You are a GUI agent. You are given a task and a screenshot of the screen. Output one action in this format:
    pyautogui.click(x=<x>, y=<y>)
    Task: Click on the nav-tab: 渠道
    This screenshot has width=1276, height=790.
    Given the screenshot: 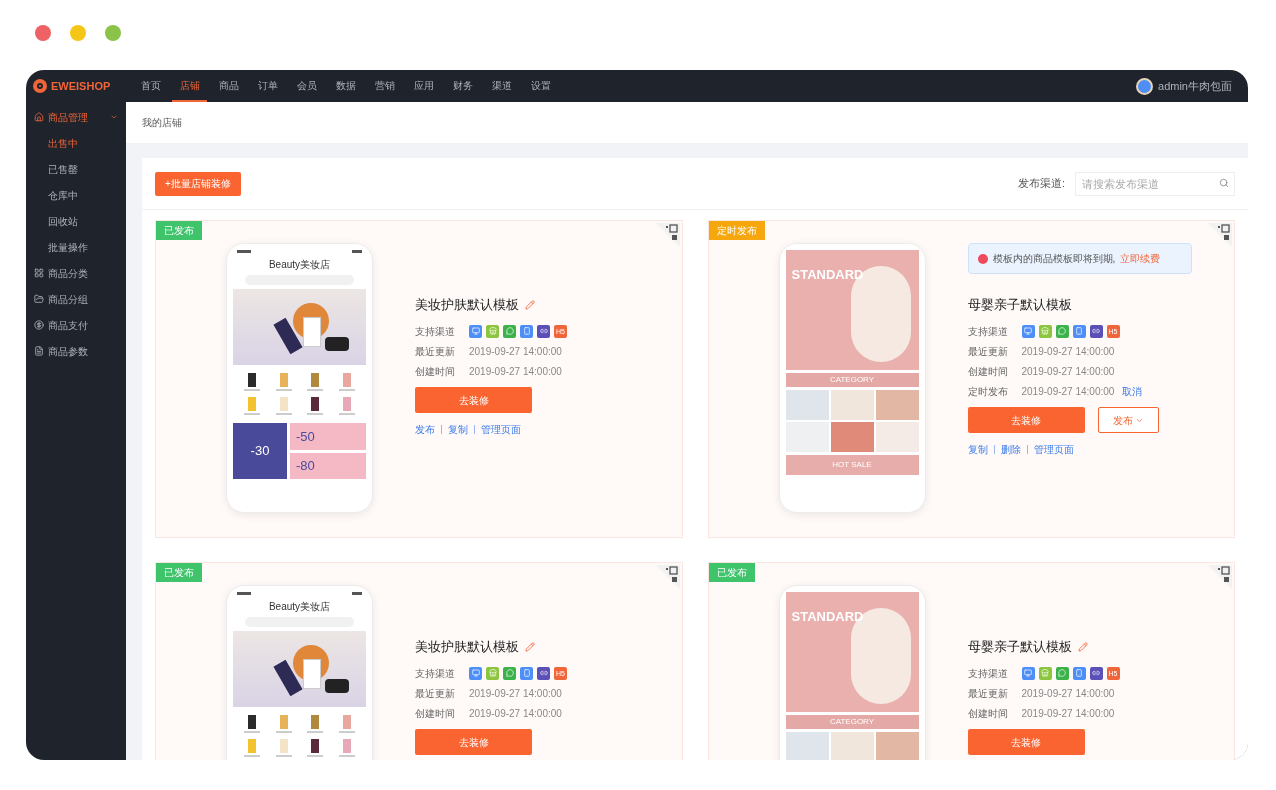 What is the action you would take?
    pyautogui.click(x=501, y=86)
    